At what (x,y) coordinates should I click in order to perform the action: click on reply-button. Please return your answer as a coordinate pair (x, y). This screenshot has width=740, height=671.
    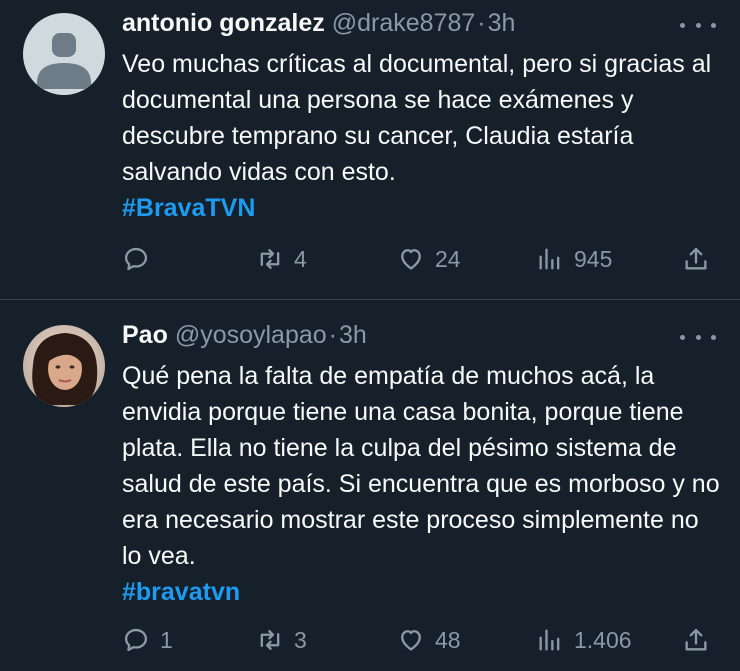
    Looking at the image, I should click on (141, 259).